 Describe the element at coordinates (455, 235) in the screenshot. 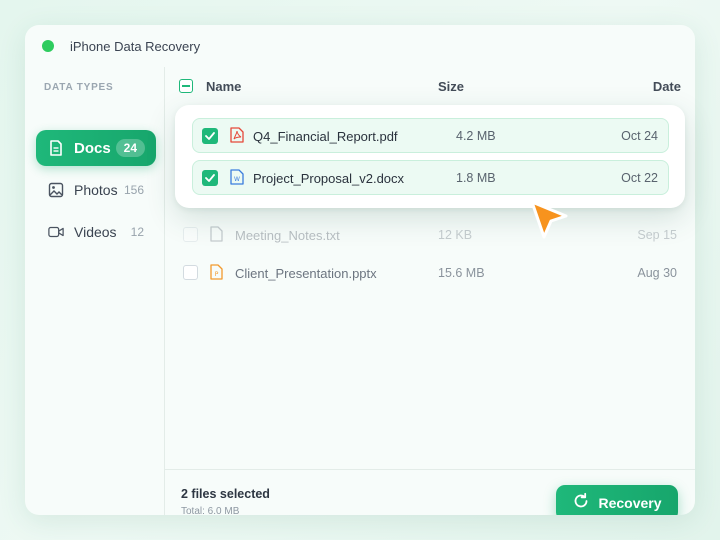

I see `file-size: 12 KB` at that location.